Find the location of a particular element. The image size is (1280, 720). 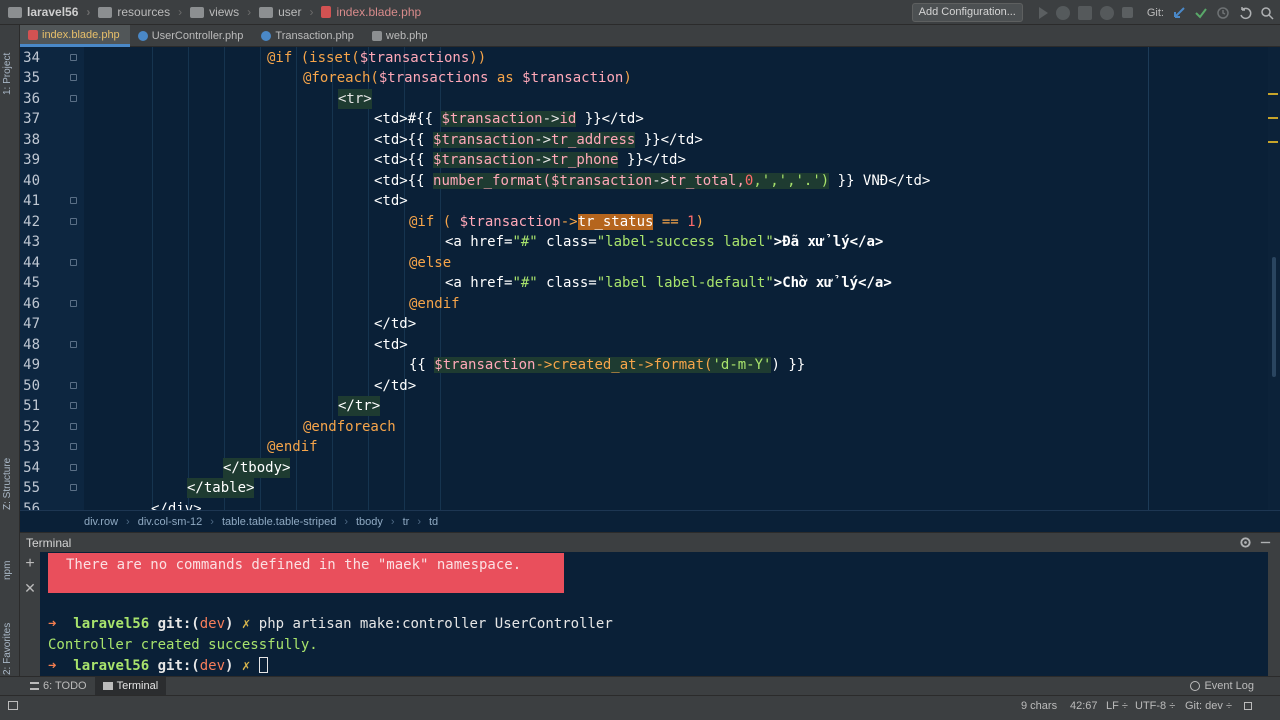

breadcrumb-project: laravel56 › is located at coordinates (49, 12).